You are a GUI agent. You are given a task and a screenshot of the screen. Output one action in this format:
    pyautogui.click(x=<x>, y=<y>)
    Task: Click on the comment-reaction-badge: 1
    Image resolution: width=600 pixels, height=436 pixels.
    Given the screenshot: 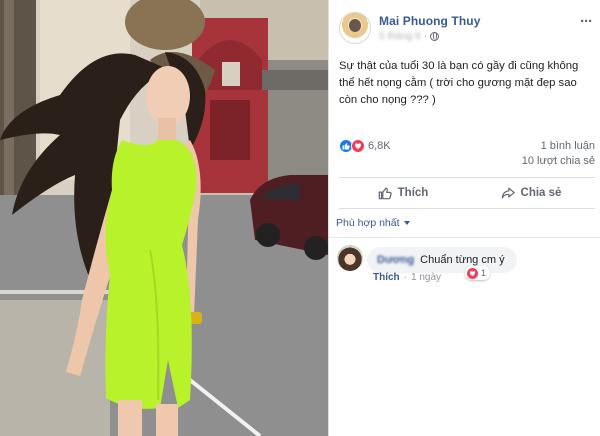 What is the action you would take?
    pyautogui.click(x=478, y=273)
    